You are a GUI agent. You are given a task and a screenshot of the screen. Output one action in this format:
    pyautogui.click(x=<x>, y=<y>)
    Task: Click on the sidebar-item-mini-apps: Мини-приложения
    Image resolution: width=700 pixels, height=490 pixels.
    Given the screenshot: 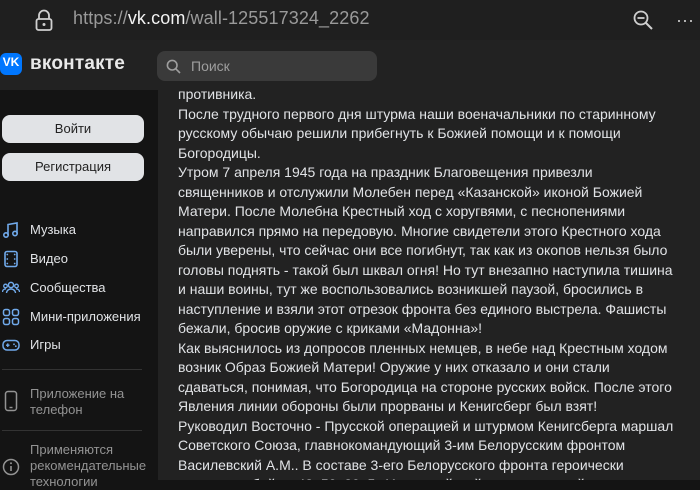 What is the action you would take?
    pyautogui.click(x=75, y=318)
    